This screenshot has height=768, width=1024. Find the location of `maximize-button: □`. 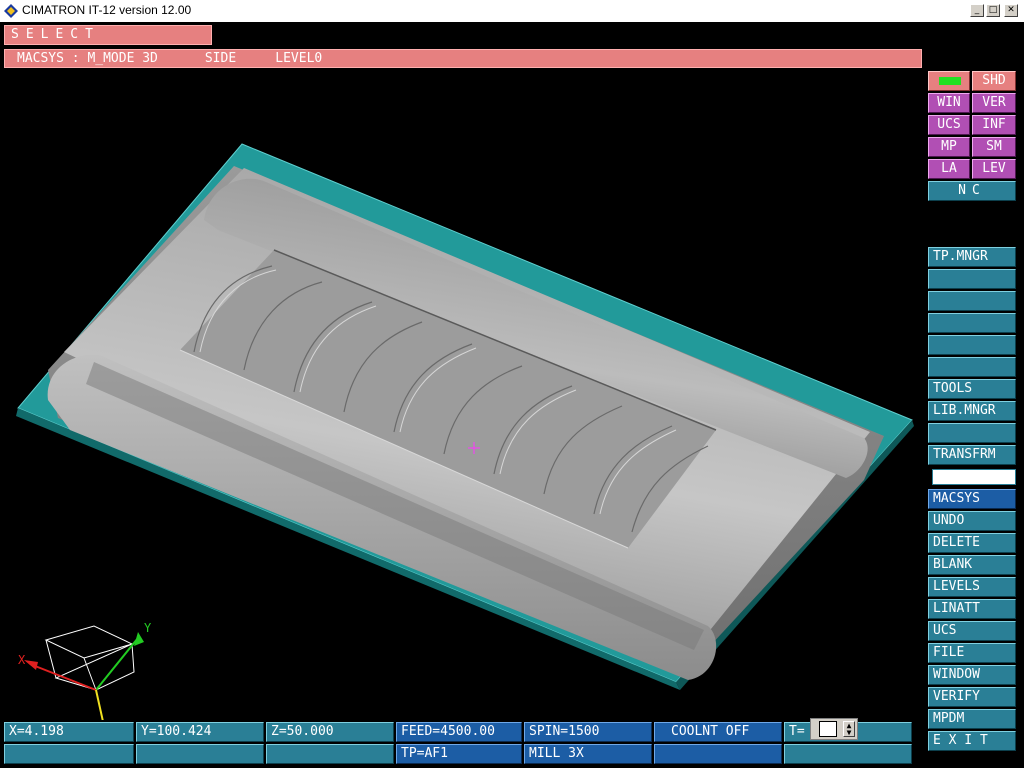

maximize-button: □ is located at coordinates (993, 10).